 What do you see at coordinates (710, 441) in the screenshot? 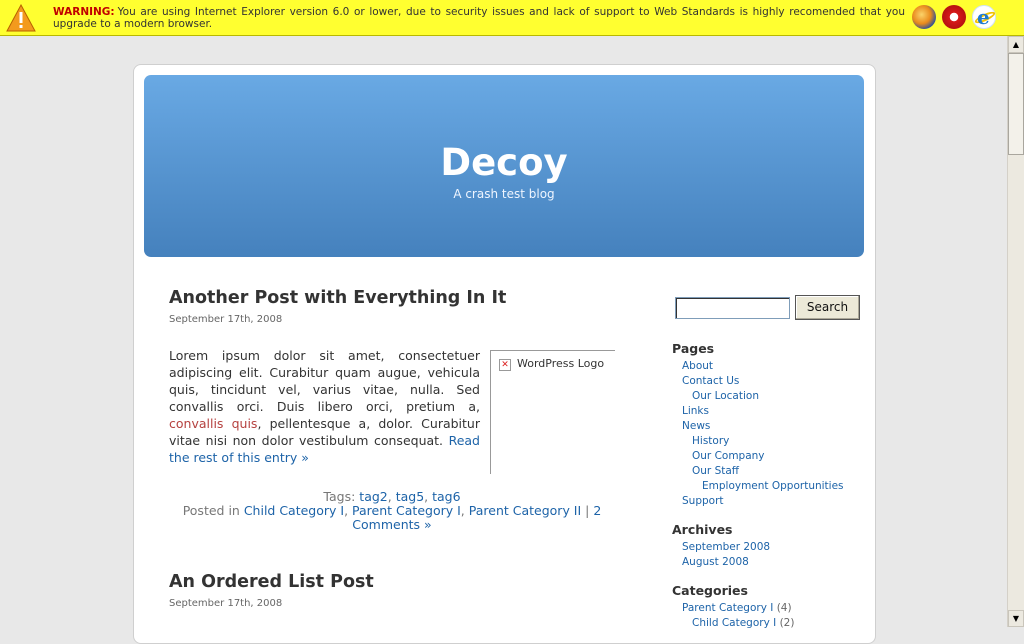
I see `page-link-history: History` at bounding box center [710, 441].